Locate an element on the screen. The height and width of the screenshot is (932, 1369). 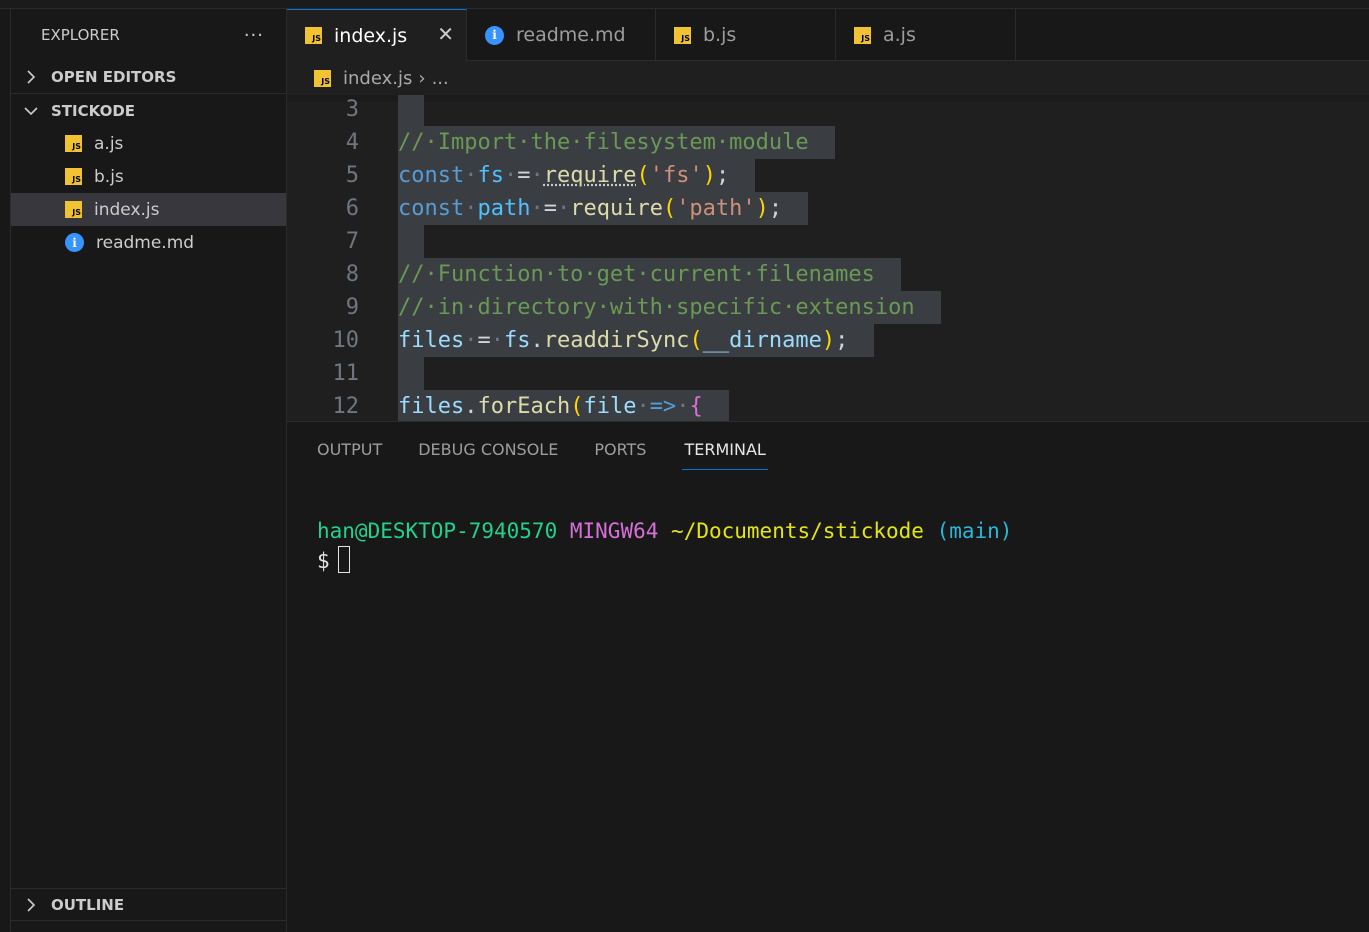
code-text: //·in·directory·with·specific·extension is located at coordinates (669, 307).